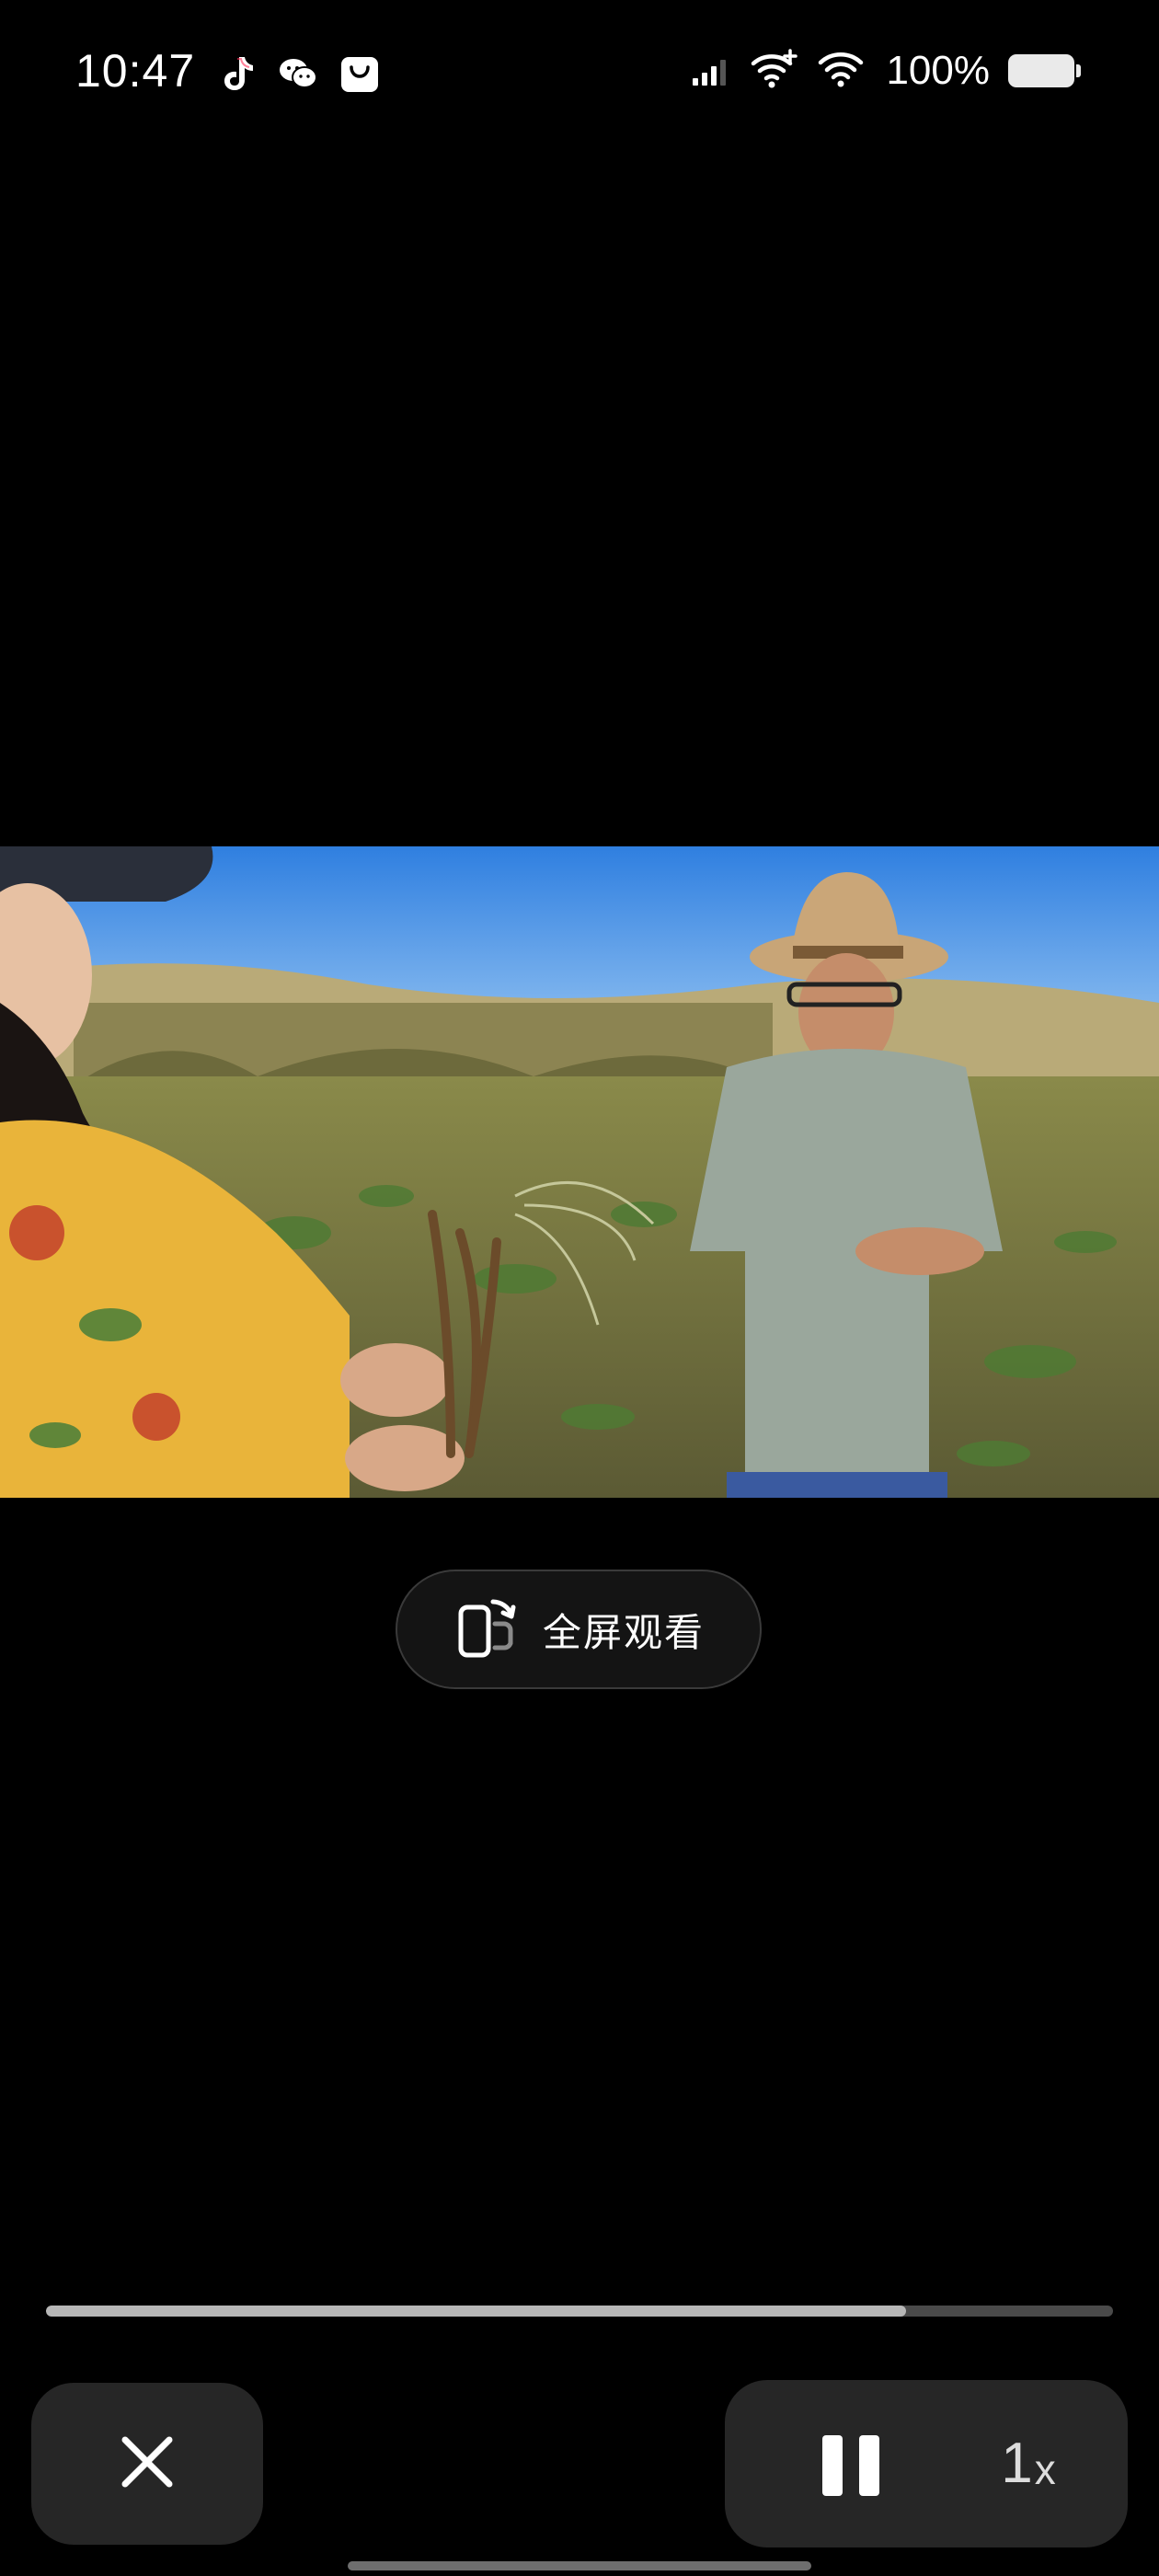 Image resolution: width=1159 pixels, height=2576 pixels. Describe the element at coordinates (938, 70) in the screenshot. I see `battery-percent: 100%` at that location.